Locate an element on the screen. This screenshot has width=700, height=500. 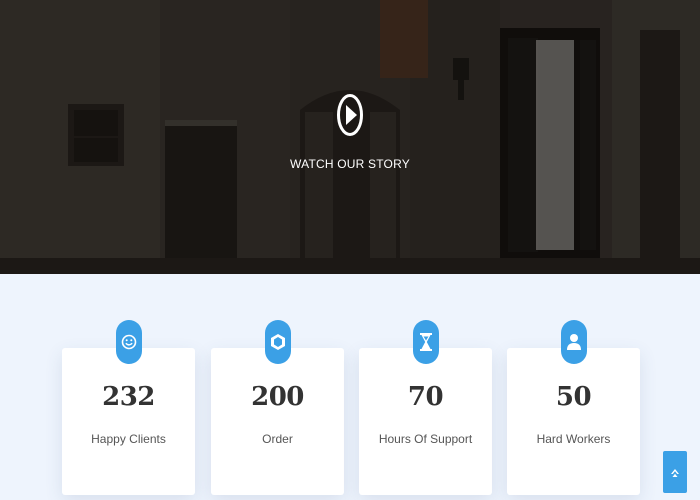
stat-card-happy-clients: 232 Happy Clients is located at coordinates (128, 407).